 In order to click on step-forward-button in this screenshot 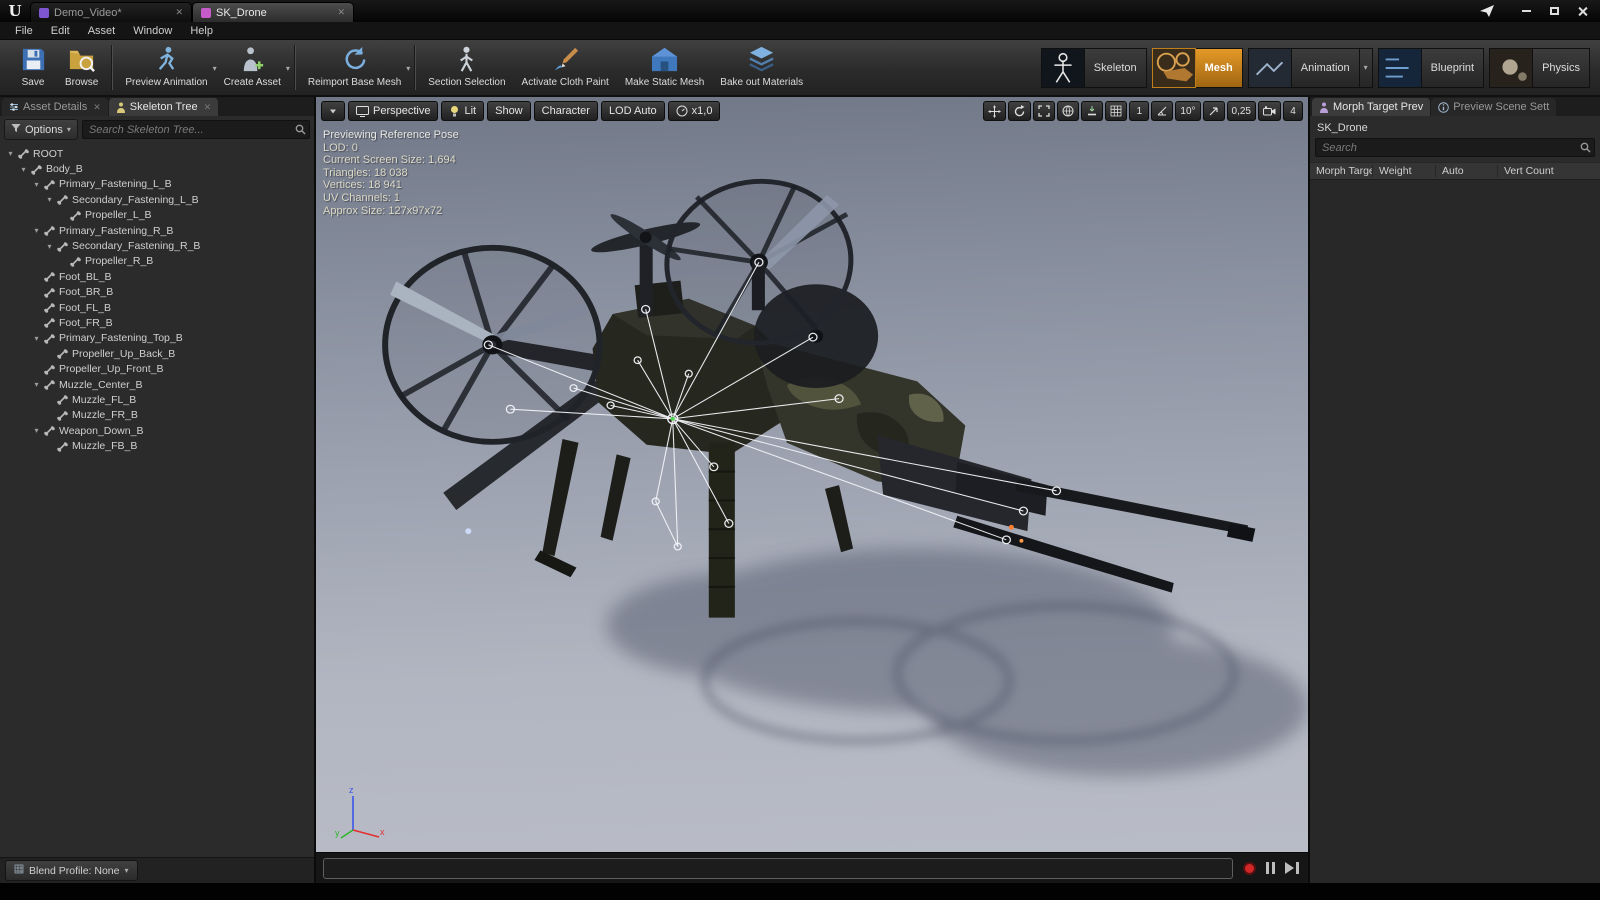, I will do `click(1292, 868)`.